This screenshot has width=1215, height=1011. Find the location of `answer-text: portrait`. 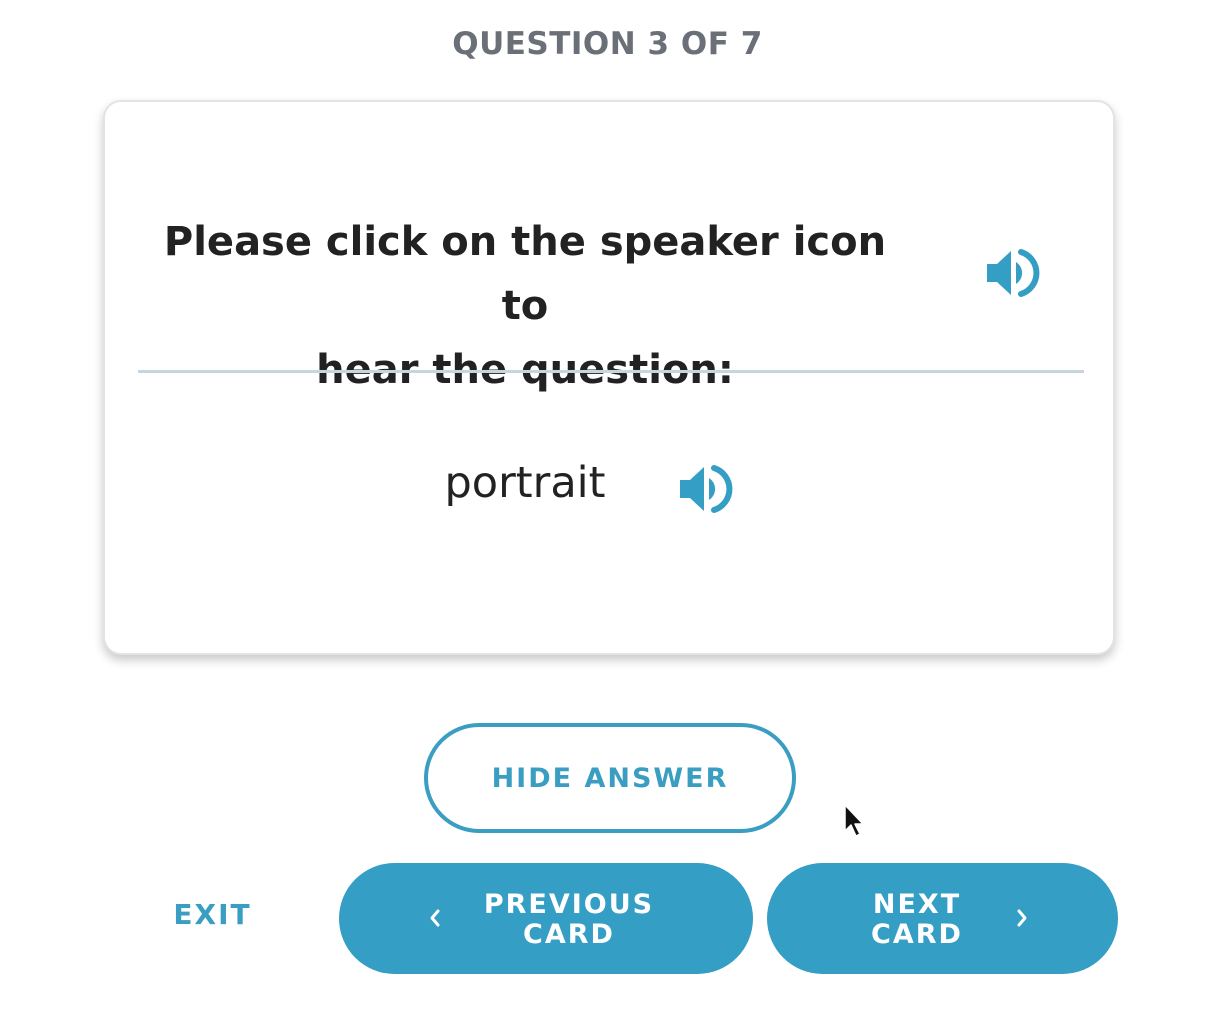

answer-text: portrait is located at coordinates (525, 483).